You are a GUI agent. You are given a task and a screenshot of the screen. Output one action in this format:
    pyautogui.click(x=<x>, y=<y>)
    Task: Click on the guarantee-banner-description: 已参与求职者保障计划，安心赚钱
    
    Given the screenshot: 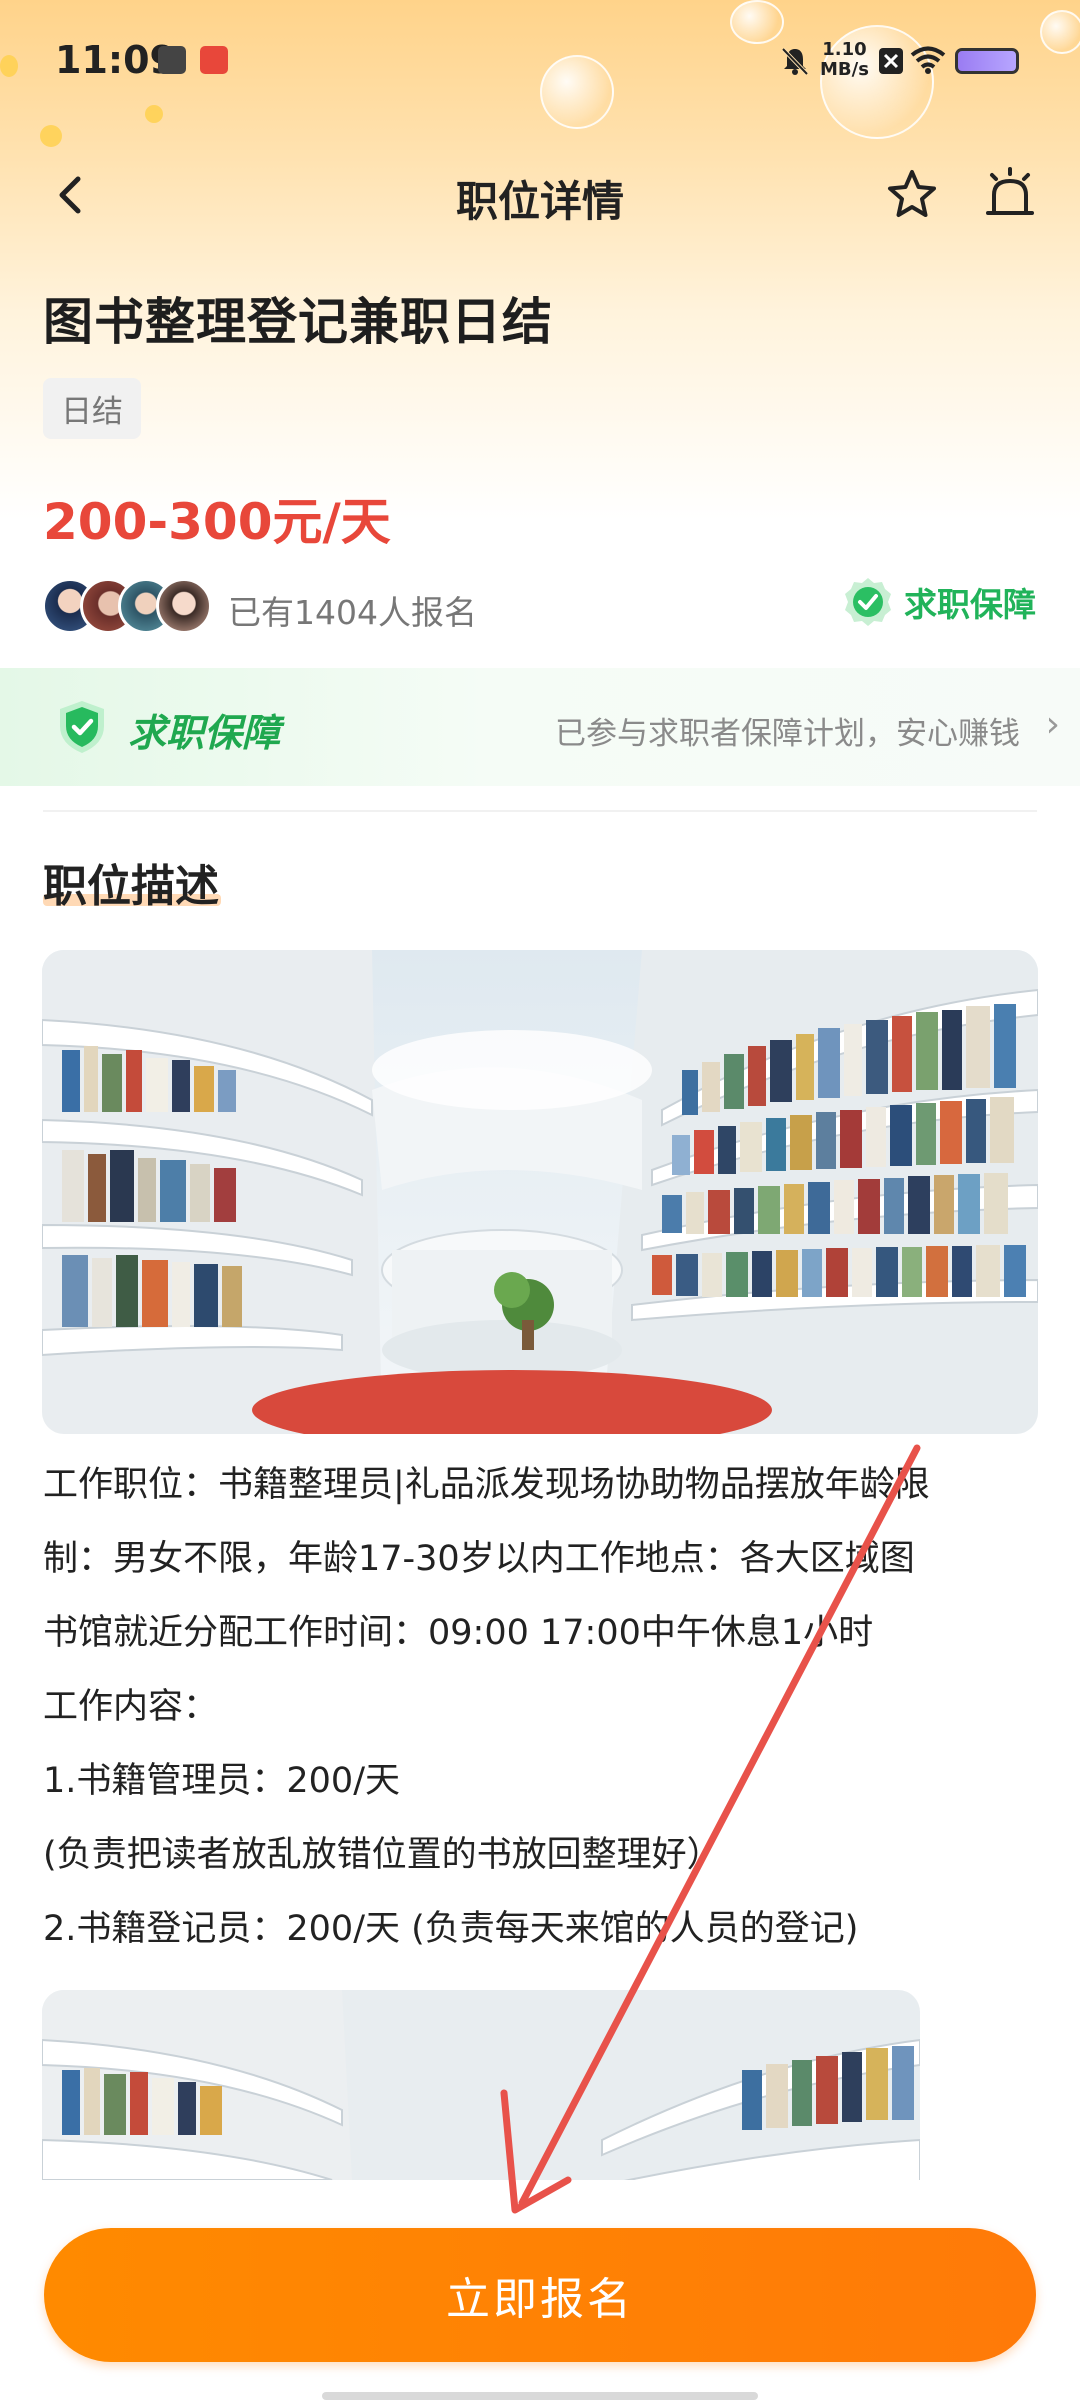 What is the action you would take?
    pyautogui.click(x=787, y=734)
    